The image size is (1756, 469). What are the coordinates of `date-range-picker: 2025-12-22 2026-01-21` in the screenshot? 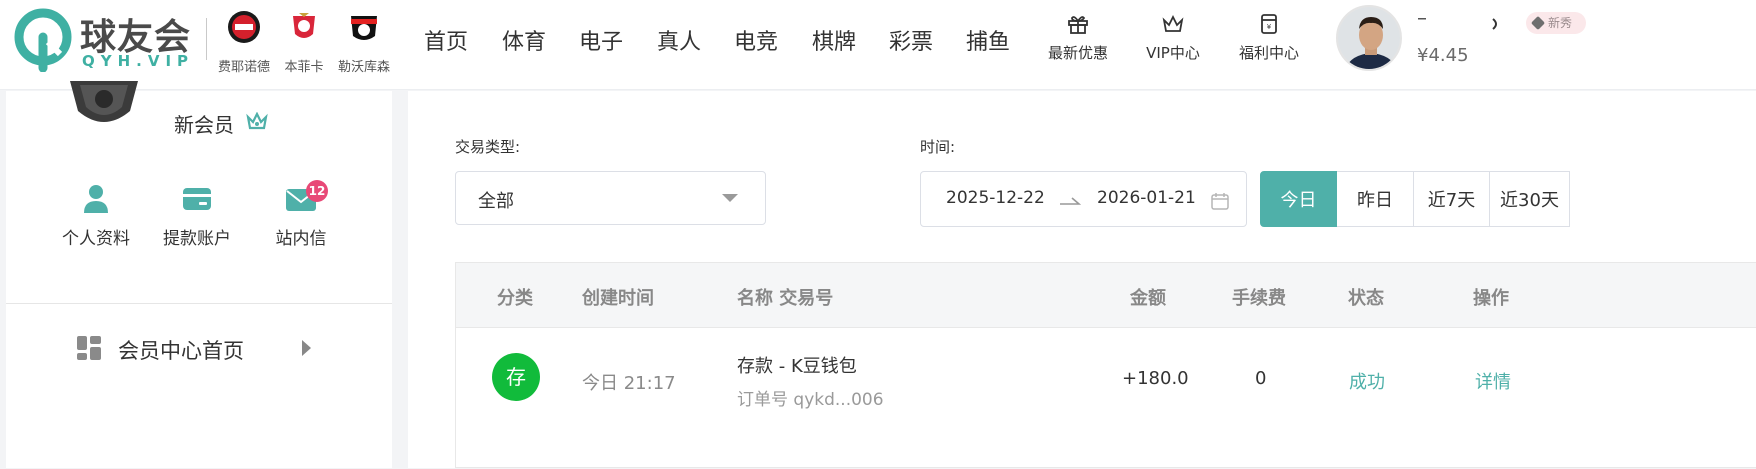 It's located at (1083, 199).